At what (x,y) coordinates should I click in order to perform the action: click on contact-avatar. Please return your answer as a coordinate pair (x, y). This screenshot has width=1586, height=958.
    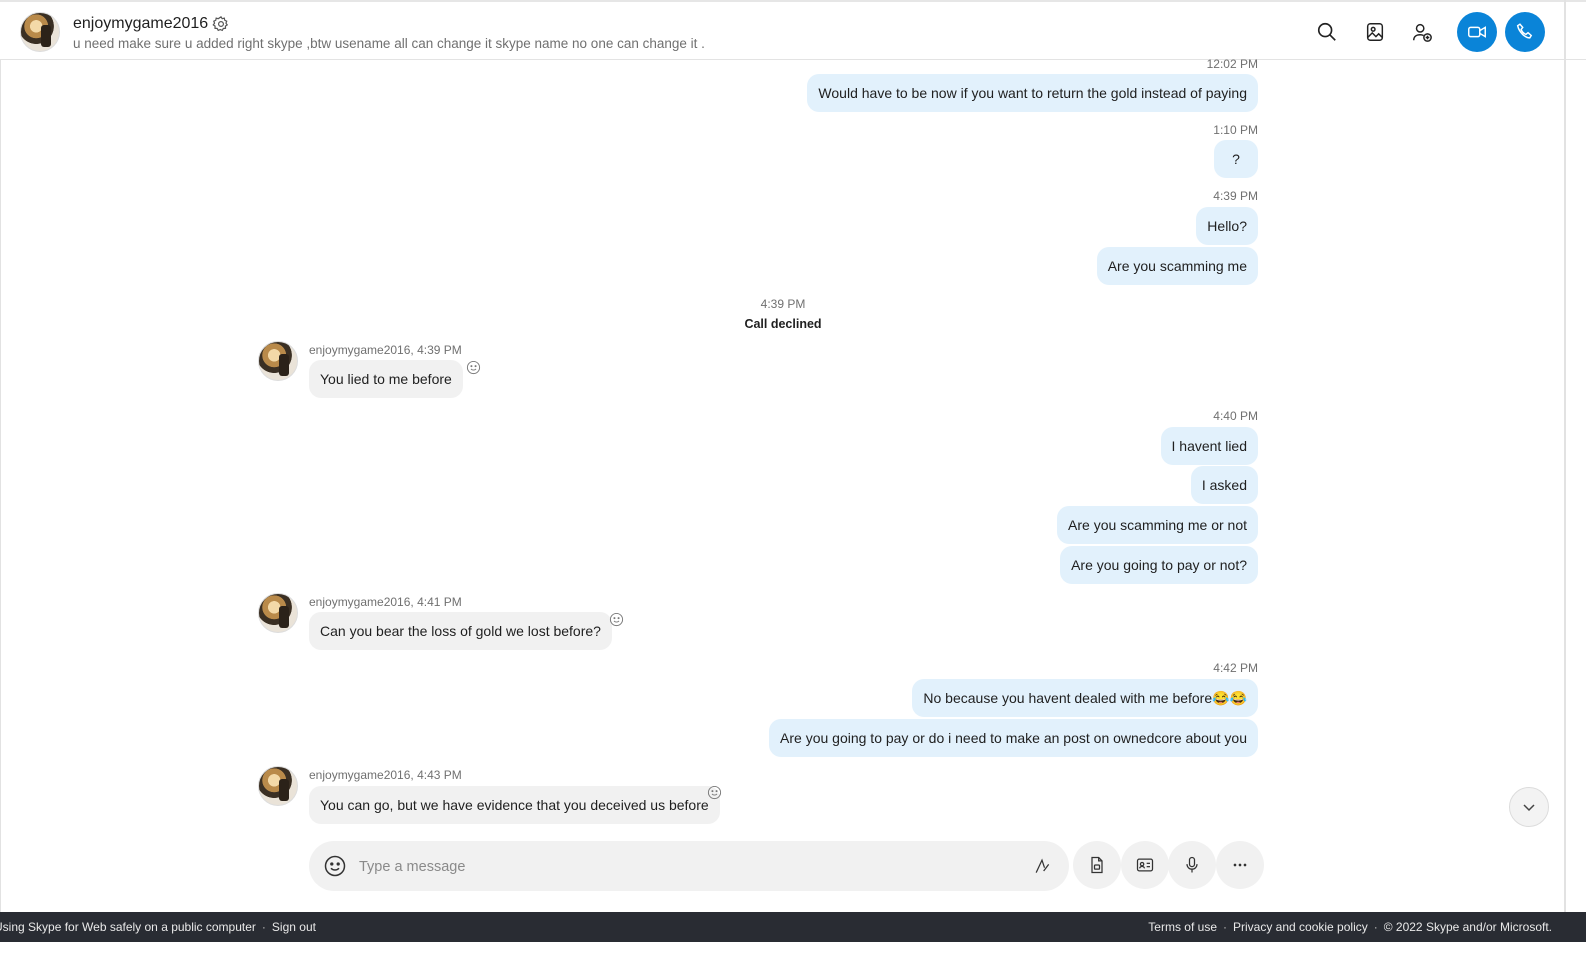
    Looking at the image, I should click on (40, 32).